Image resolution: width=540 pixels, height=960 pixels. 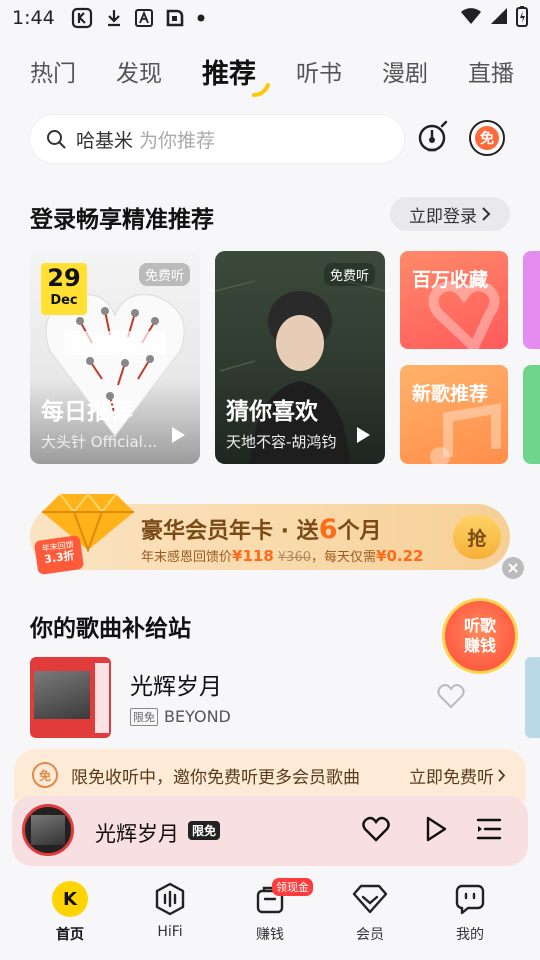 I want to click on nav-label: HiFi, so click(x=170, y=932).